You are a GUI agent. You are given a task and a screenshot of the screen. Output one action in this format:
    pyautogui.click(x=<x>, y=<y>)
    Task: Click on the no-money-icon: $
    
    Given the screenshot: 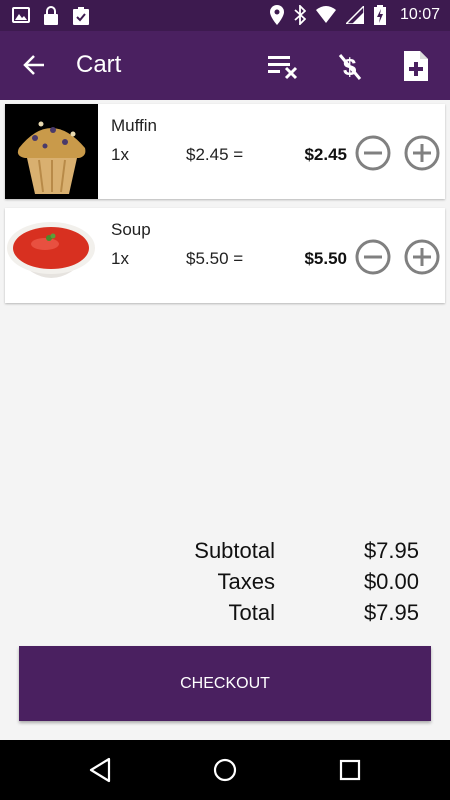 What is the action you would take?
    pyautogui.click(x=350, y=67)
    